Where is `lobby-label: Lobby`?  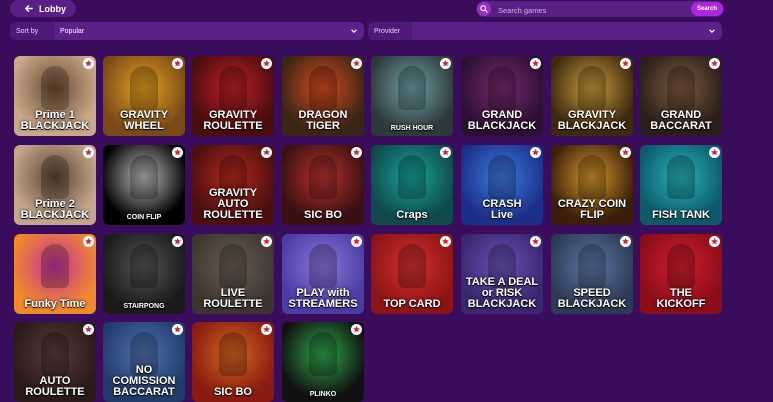 lobby-label: Lobby is located at coordinates (52, 8).